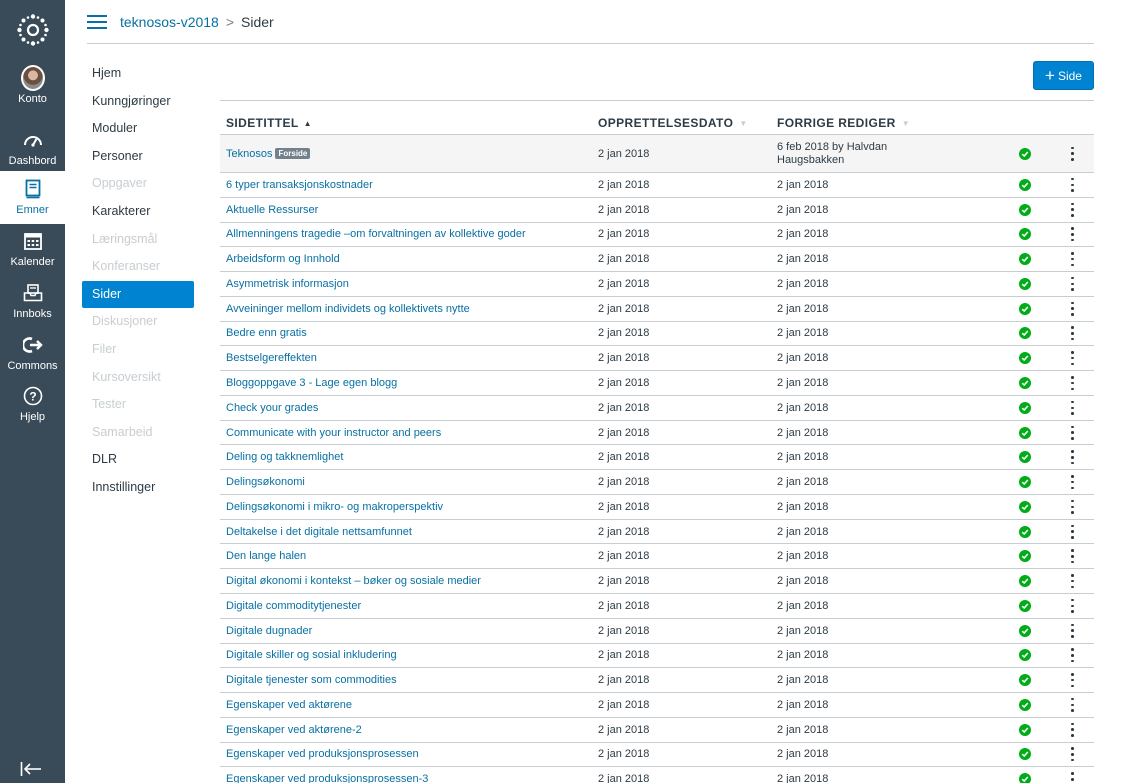 This screenshot has width=1139, height=783. What do you see at coordinates (32, 303) in the screenshot?
I see `nav-inbox: Innboks` at bounding box center [32, 303].